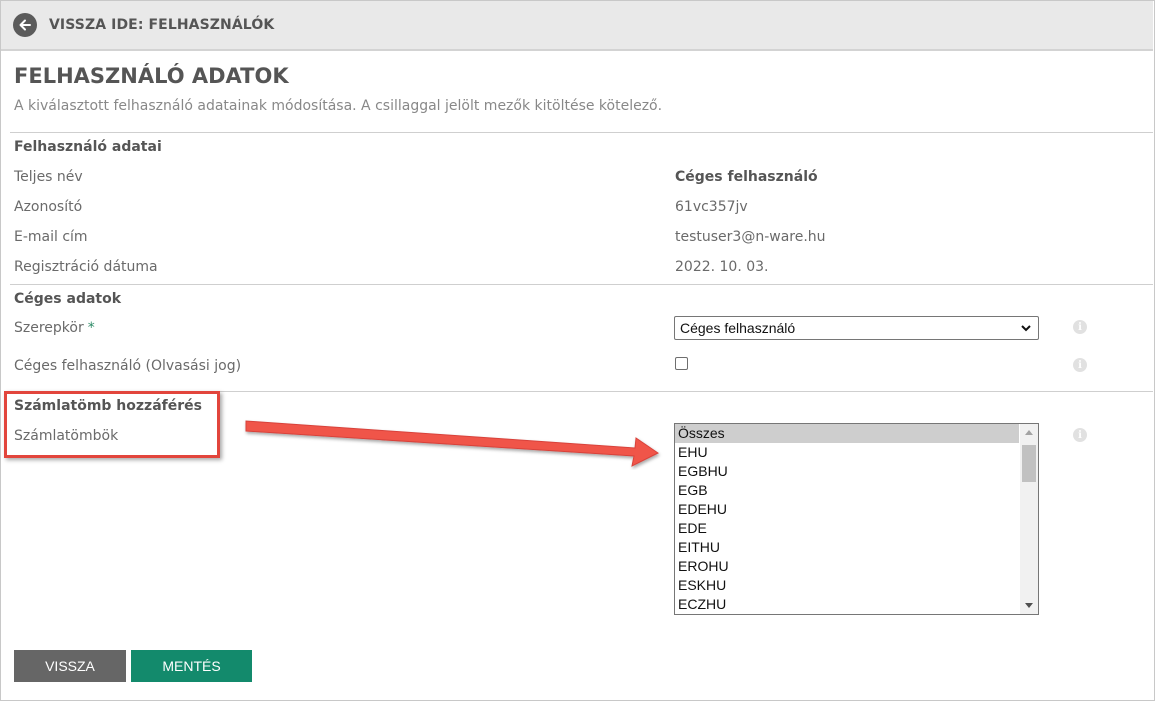 The width and height of the screenshot is (1155, 701). What do you see at coordinates (847, 547) in the screenshot?
I see `listbox-option: EITHU` at bounding box center [847, 547].